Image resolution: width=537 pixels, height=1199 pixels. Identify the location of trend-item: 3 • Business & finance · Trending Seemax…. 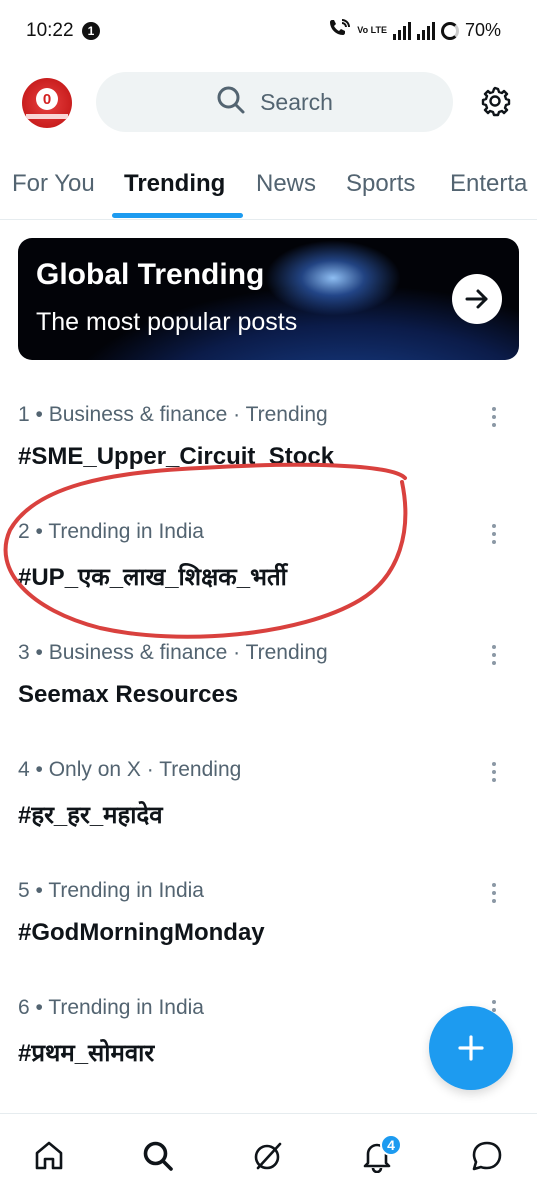
(268, 700).